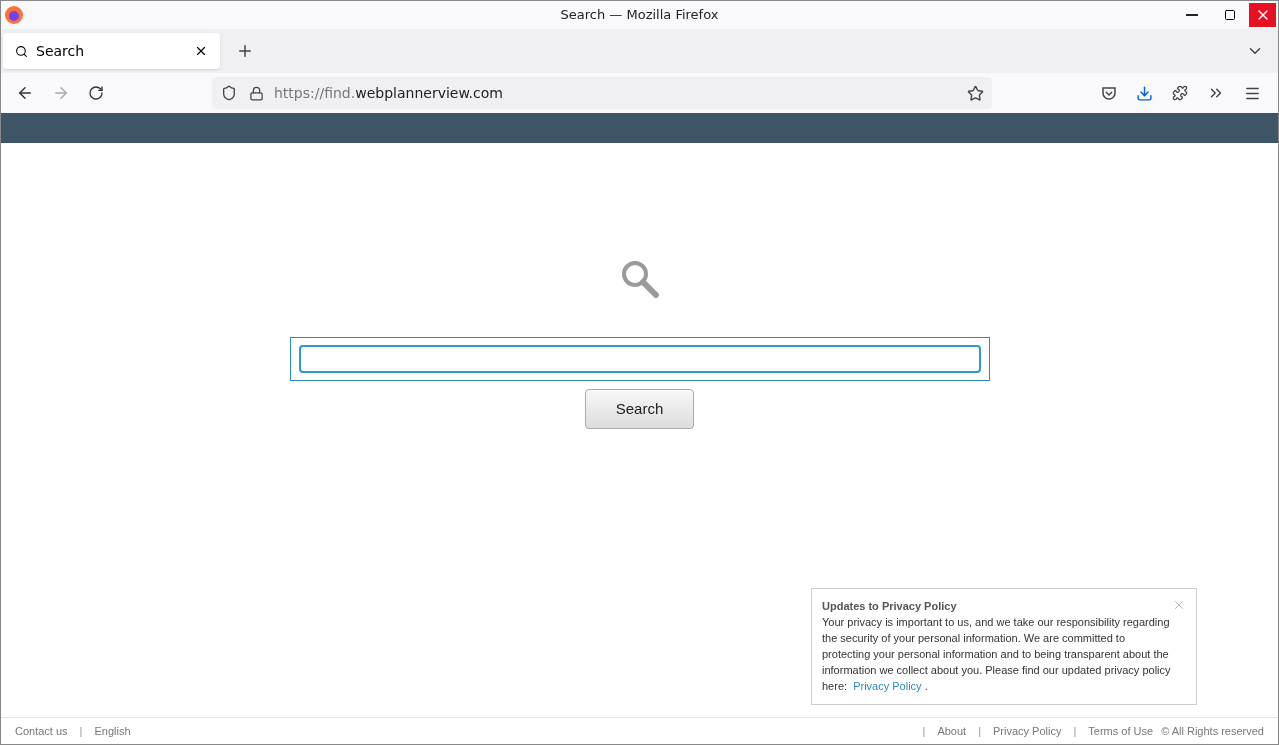 This screenshot has height=745, width=1279. I want to click on footer-link: About, so click(952, 731).